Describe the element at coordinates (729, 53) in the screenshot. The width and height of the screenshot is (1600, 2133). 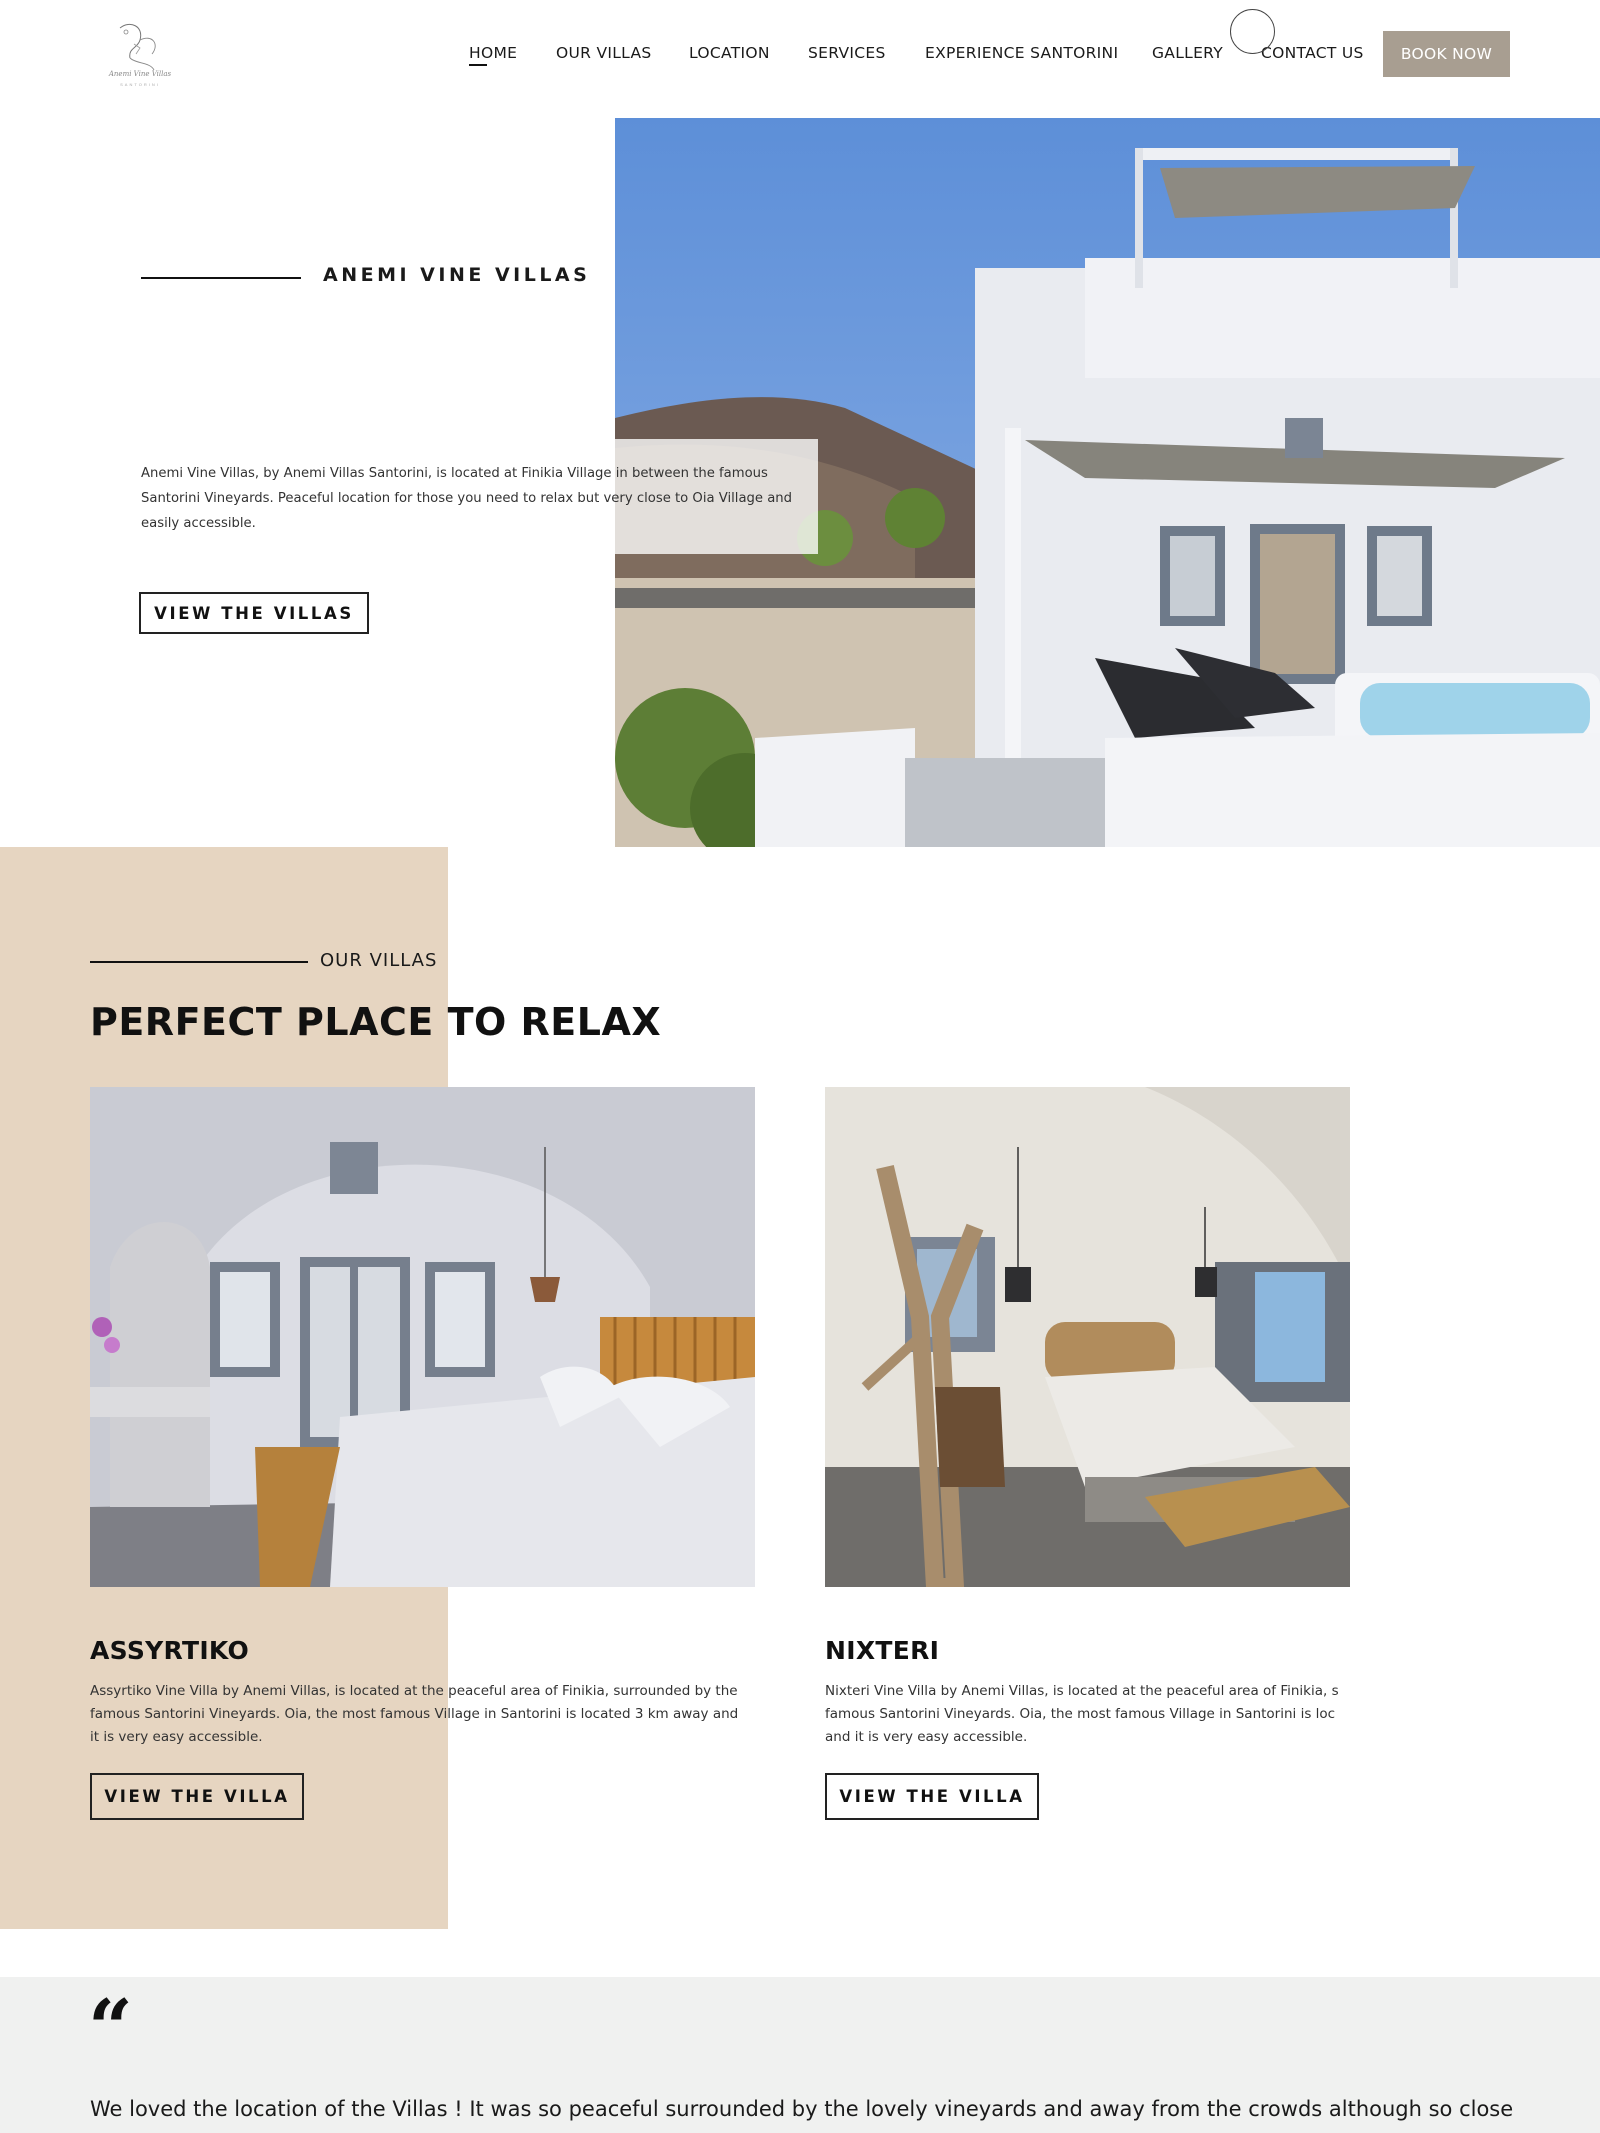
I see `nav-location: LOCATION` at that location.